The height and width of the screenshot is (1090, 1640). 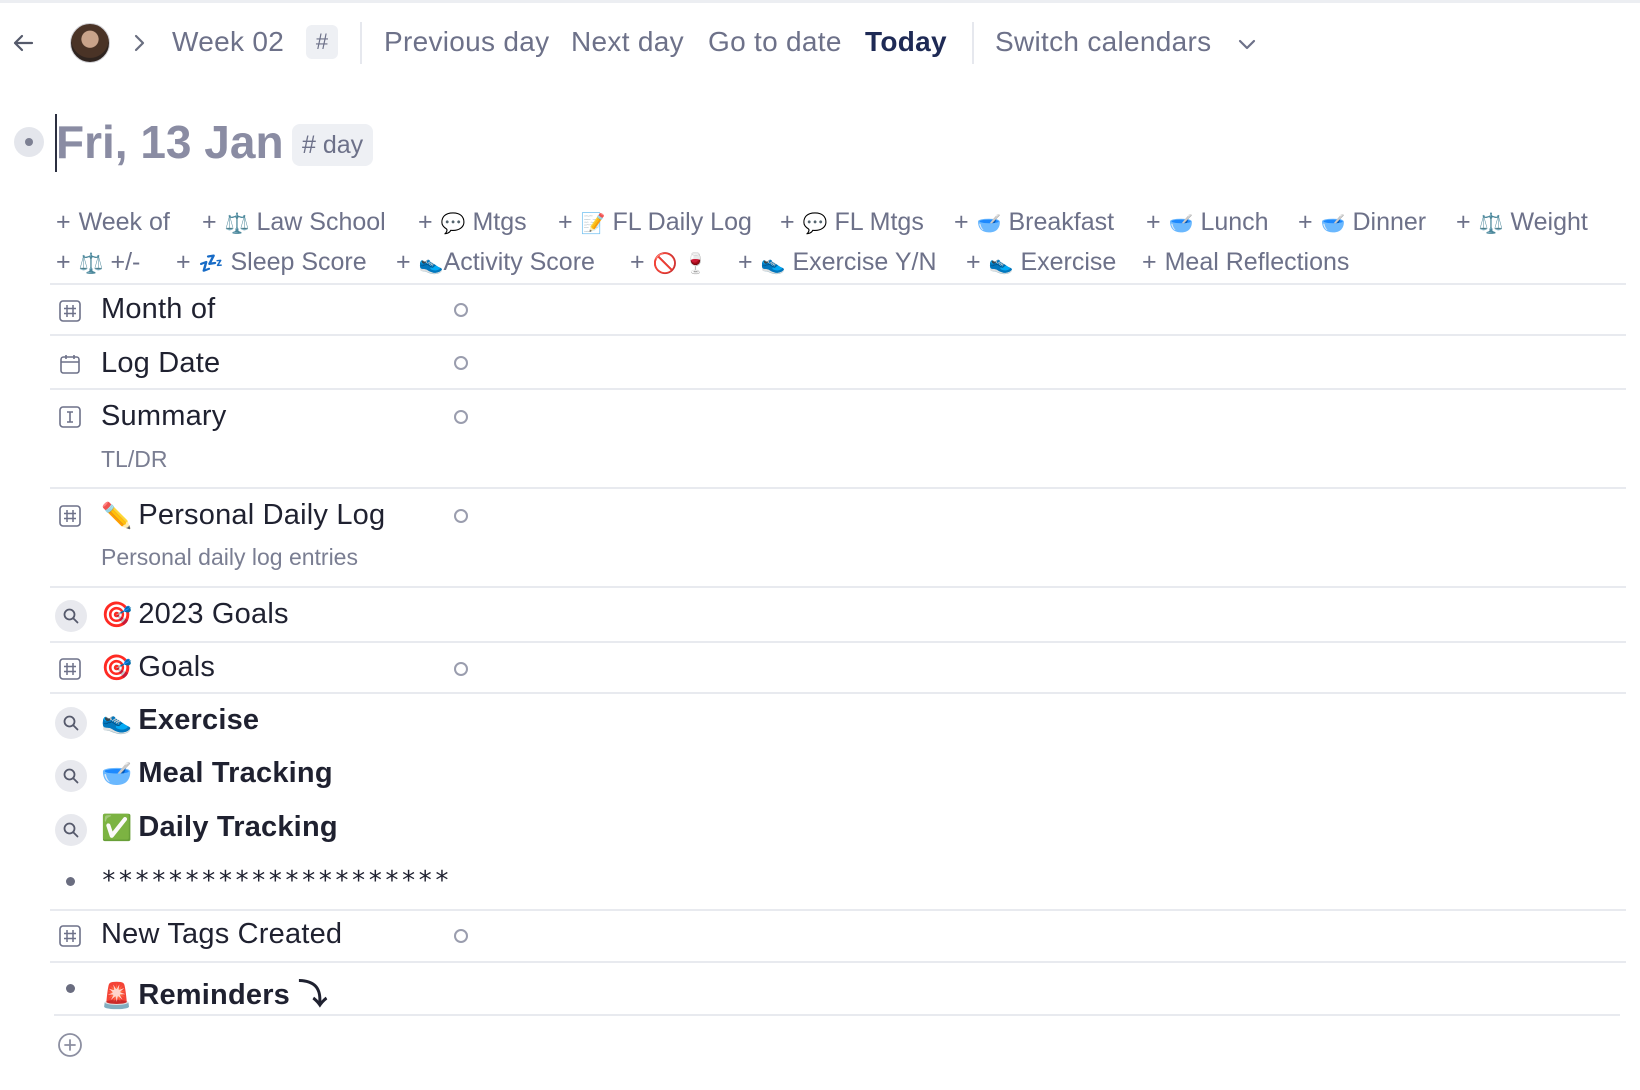 What do you see at coordinates (214, 992) in the screenshot?
I see `reminders-node: 🚨 Reminders ⤵` at bounding box center [214, 992].